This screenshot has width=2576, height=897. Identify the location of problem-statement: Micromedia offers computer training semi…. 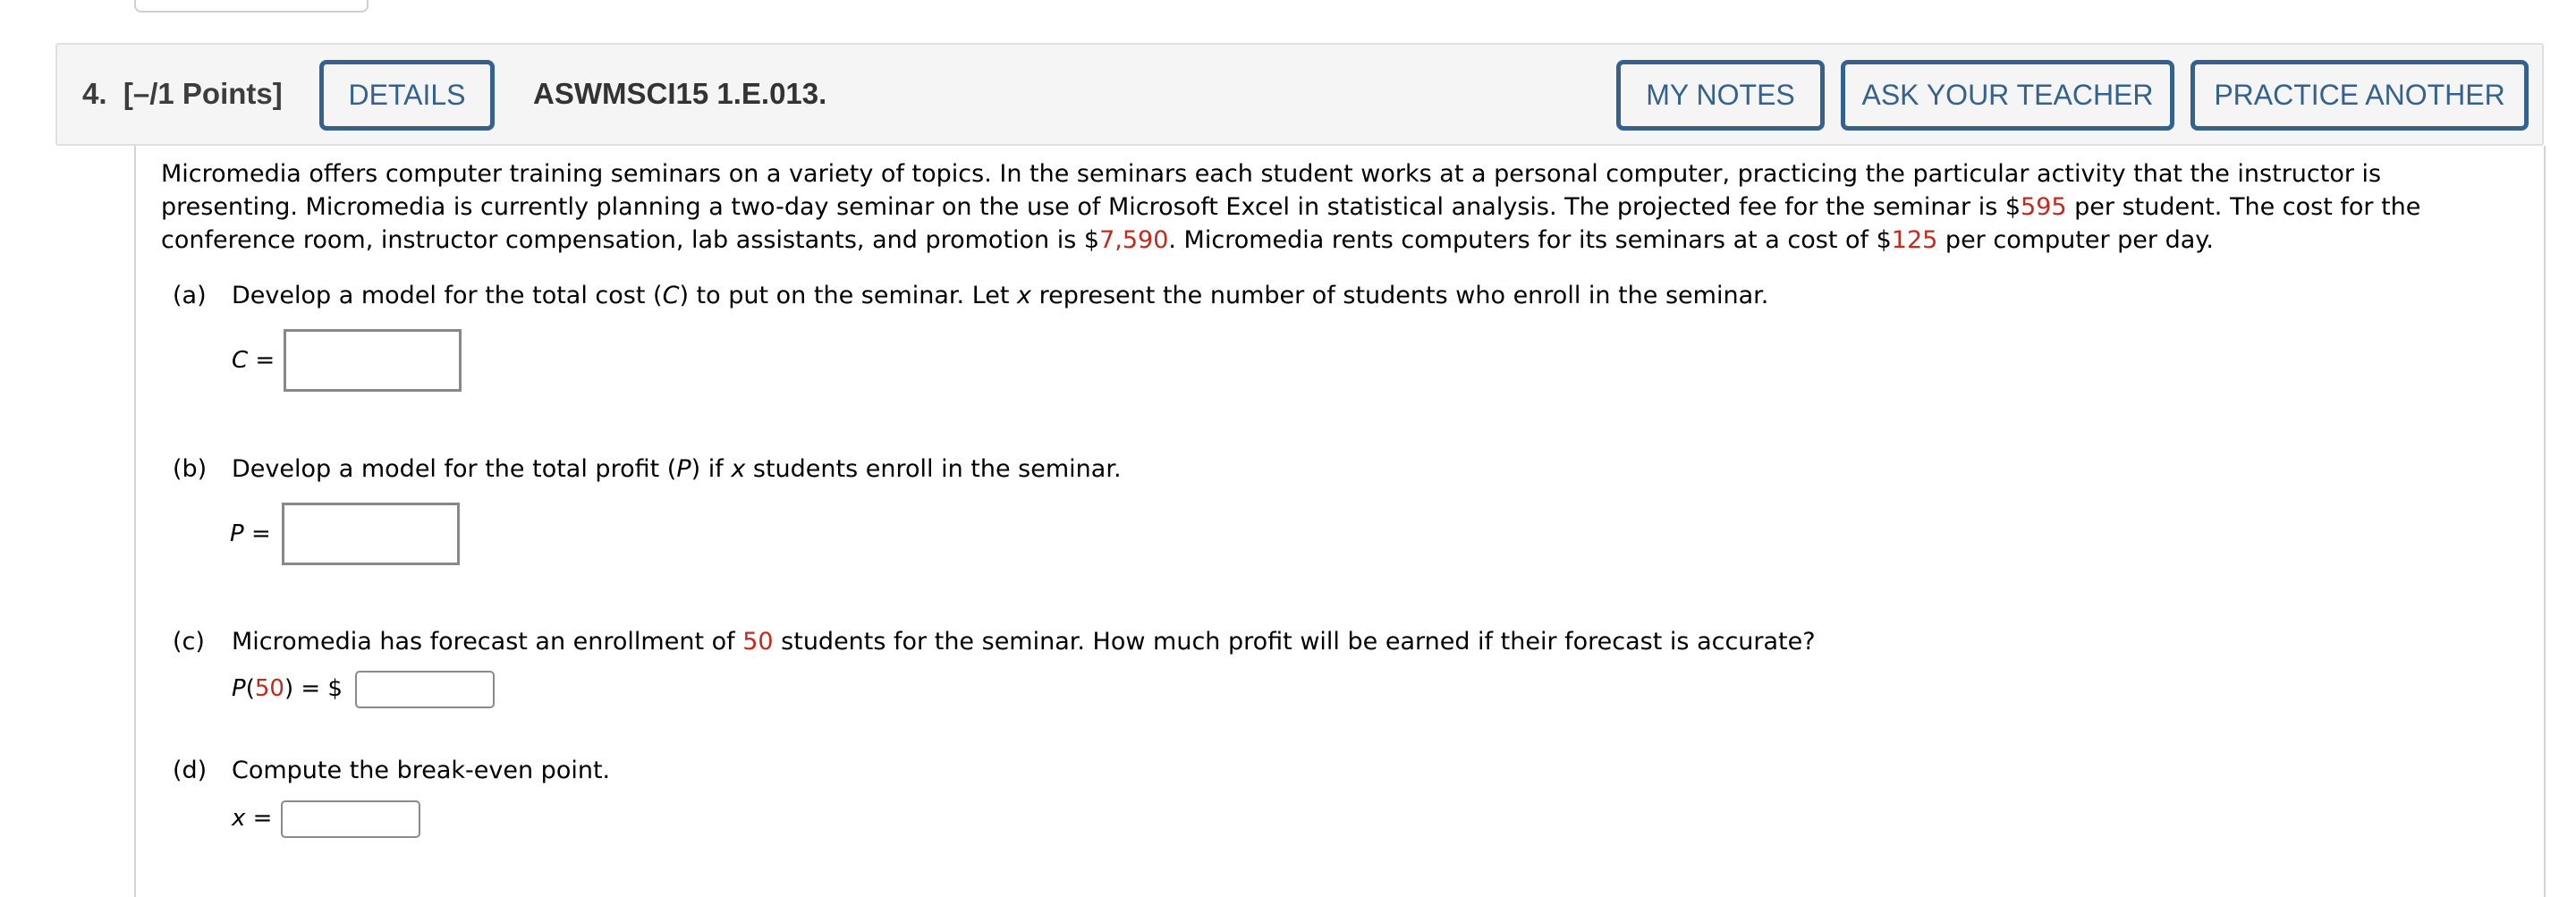
(1341, 207).